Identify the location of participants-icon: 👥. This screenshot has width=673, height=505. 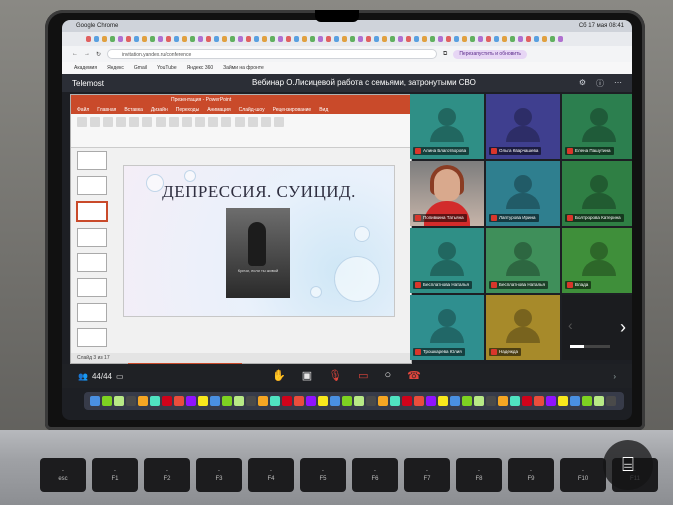
(83, 376).